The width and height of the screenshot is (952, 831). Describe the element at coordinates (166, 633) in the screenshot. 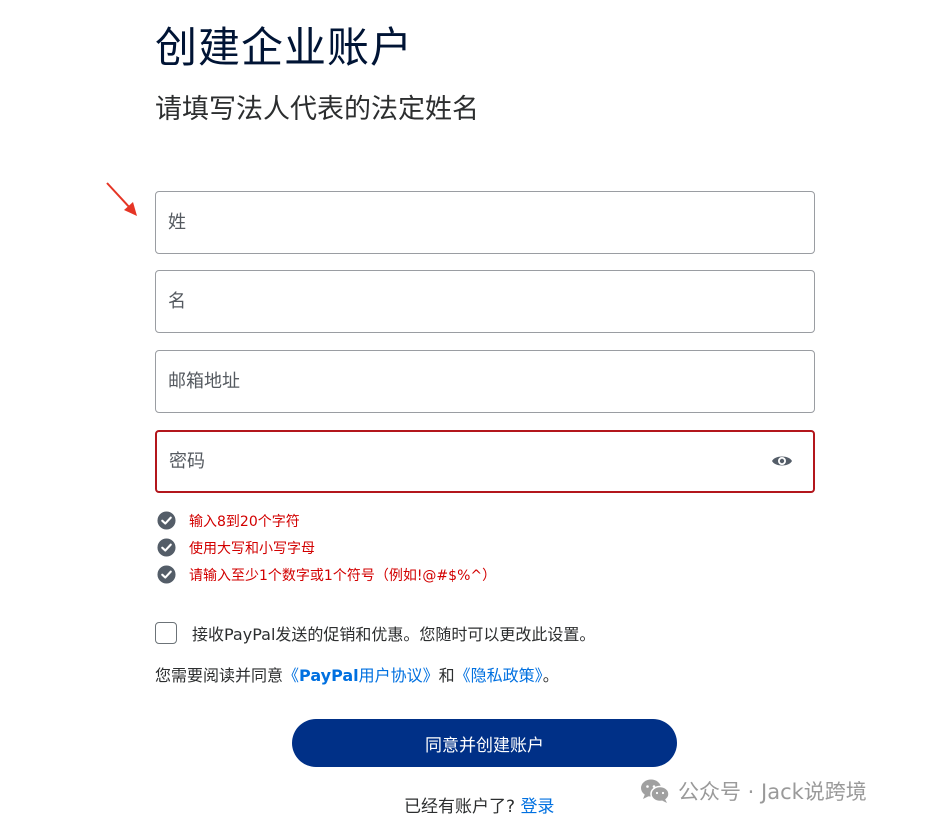

I see `marketing-optin-checkbox` at that location.